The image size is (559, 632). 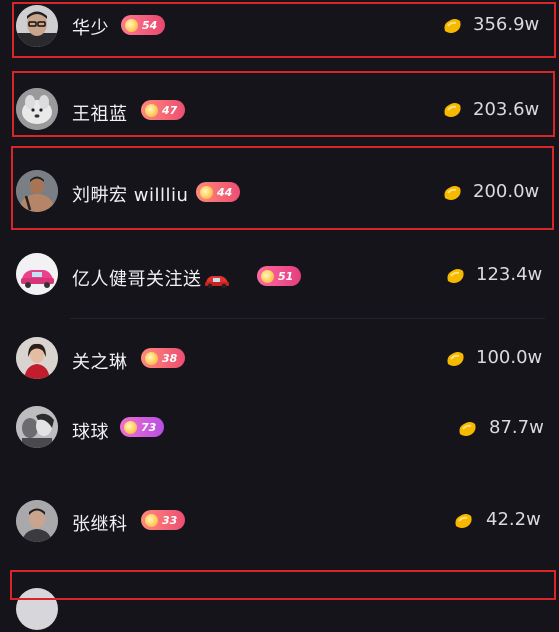 I want to click on avatar-pink-car-icon, so click(x=37, y=274).